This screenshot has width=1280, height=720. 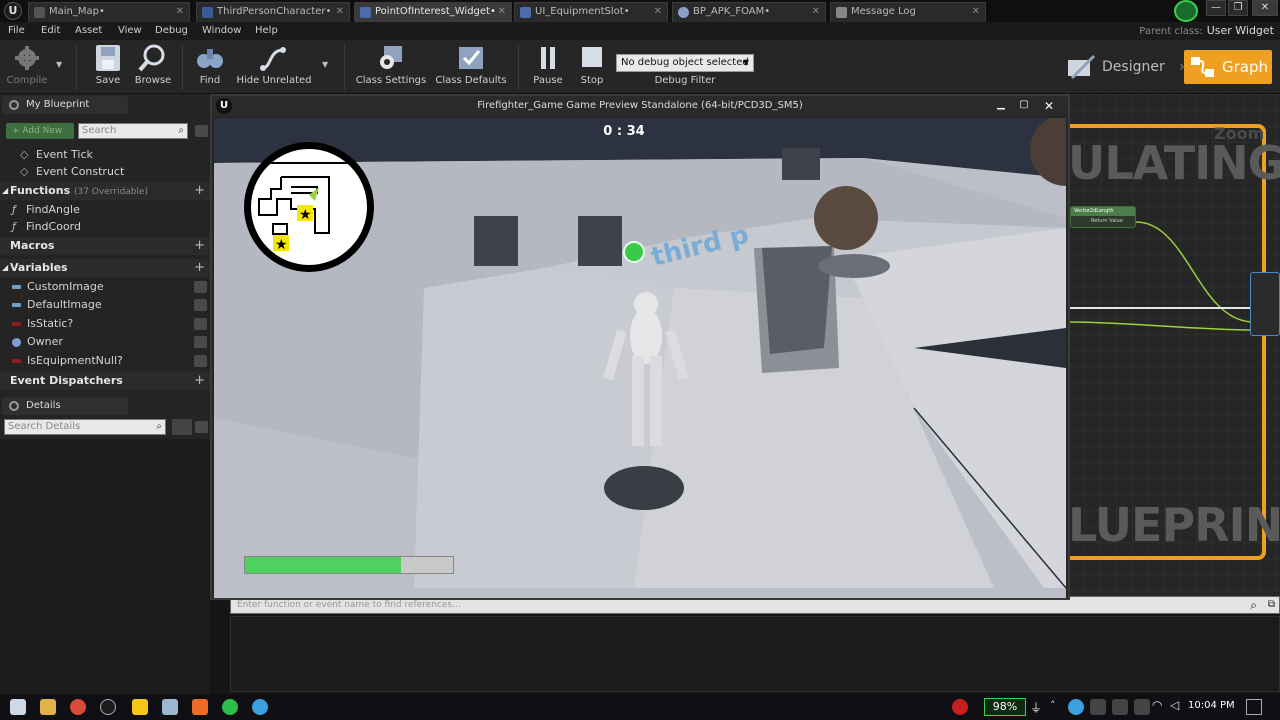 I want to click on add-variable-icon: +, so click(x=199, y=268).